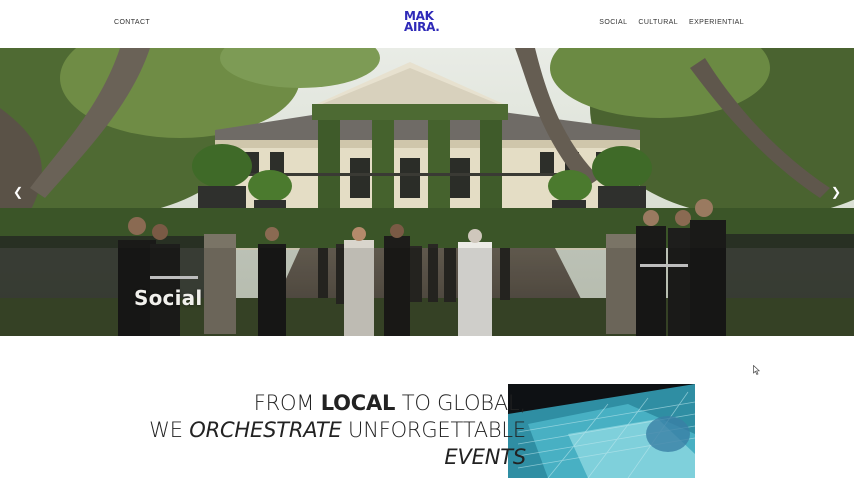  What do you see at coordinates (613, 22) in the screenshot?
I see `nav-item-social: SOCIAL` at bounding box center [613, 22].